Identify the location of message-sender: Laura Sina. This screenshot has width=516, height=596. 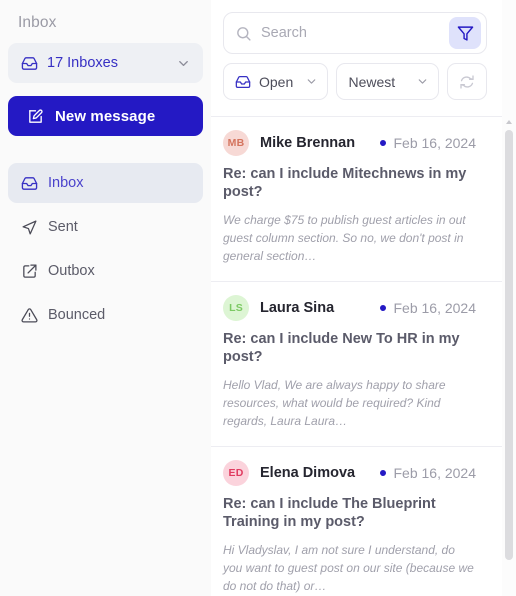
(297, 308).